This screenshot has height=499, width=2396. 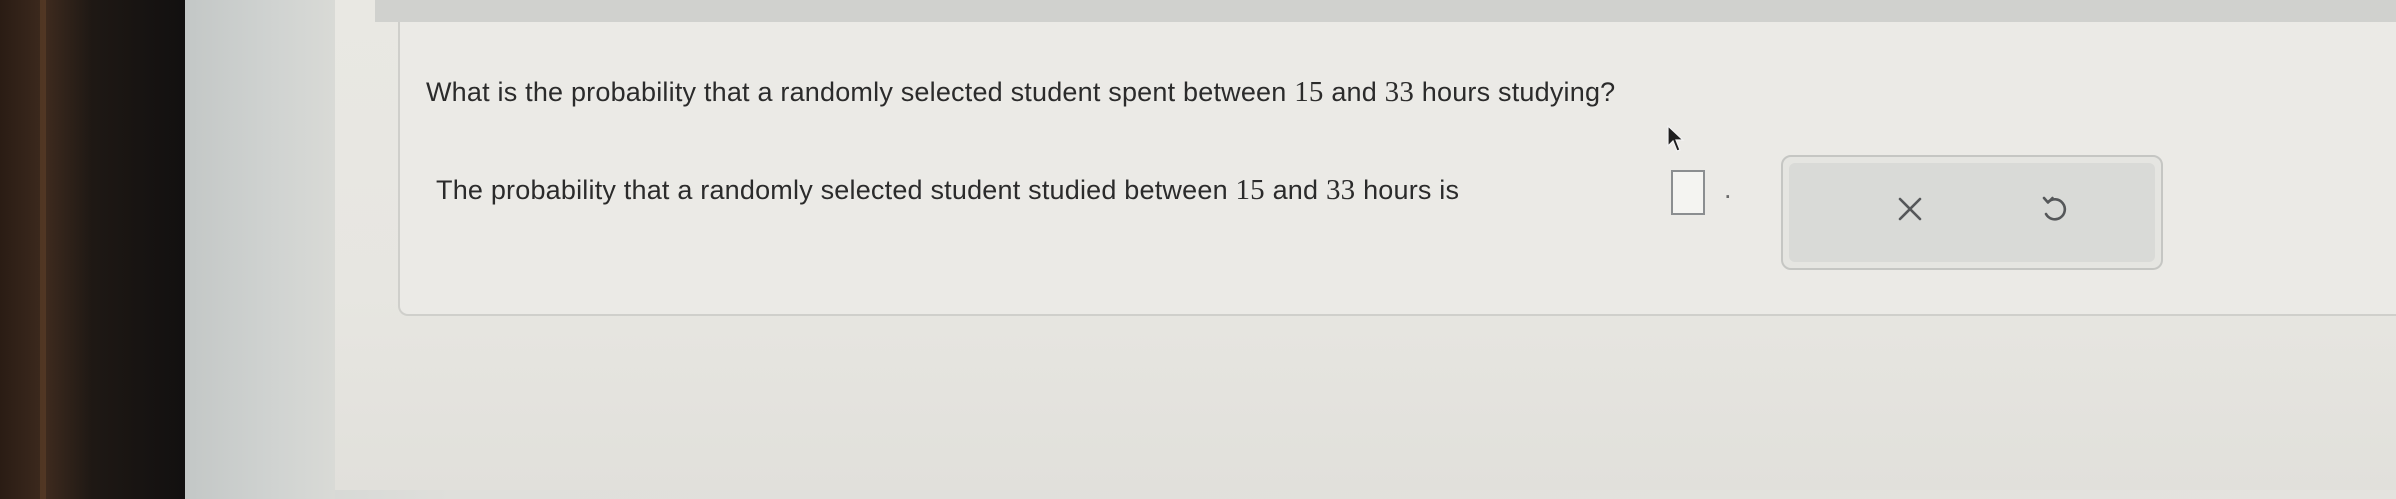 I want to click on question-suffix: hours studying?, so click(x=1518, y=92).